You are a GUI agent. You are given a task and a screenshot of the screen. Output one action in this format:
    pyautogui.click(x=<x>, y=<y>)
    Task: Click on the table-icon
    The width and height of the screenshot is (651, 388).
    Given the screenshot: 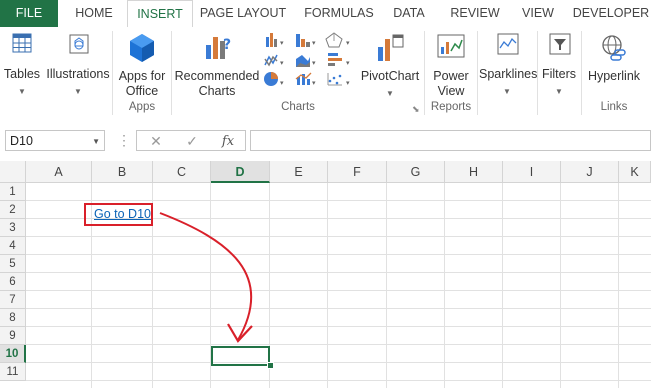 What is the action you would take?
    pyautogui.click(x=22, y=43)
    